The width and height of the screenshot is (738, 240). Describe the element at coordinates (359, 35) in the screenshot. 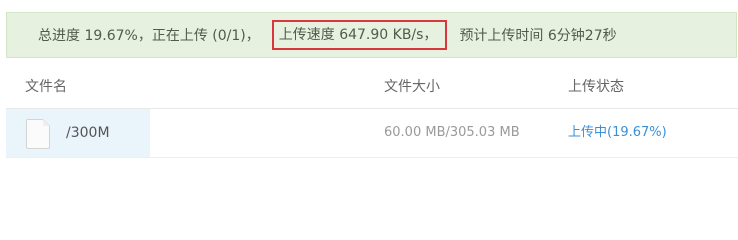

I see `upload-speed-text: 上传速度 647.90 KB/s，` at that location.